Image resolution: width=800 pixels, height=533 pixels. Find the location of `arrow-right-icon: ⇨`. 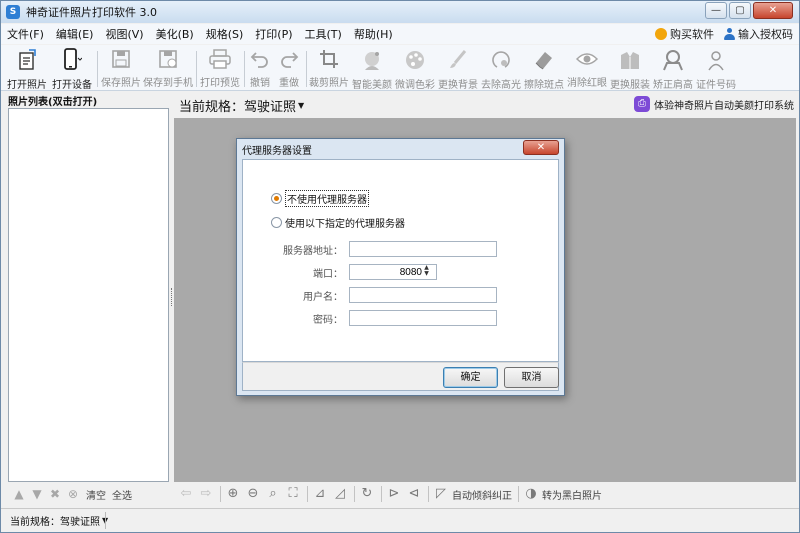

arrow-right-icon: ⇨ is located at coordinates (206, 494).